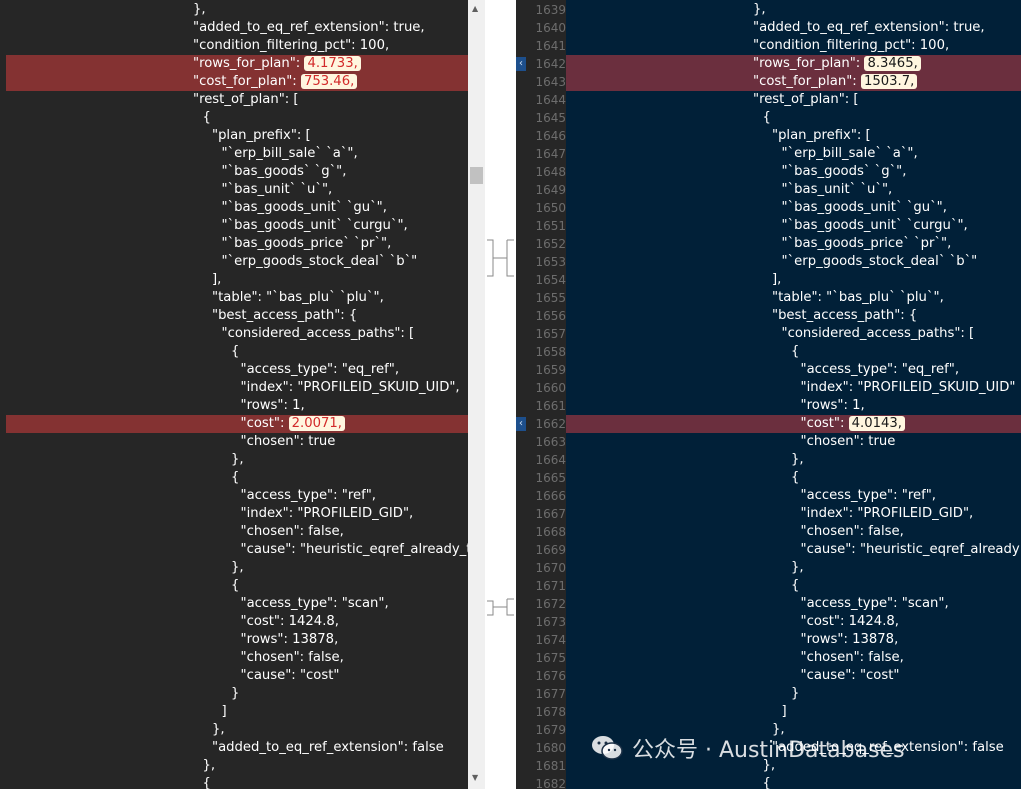 The height and width of the screenshot is (789, 1021). What do you see at coordinates (272, 405) in the screenshot?
I see `code-token: "rows": 1,` at bounding box center [272, 405].